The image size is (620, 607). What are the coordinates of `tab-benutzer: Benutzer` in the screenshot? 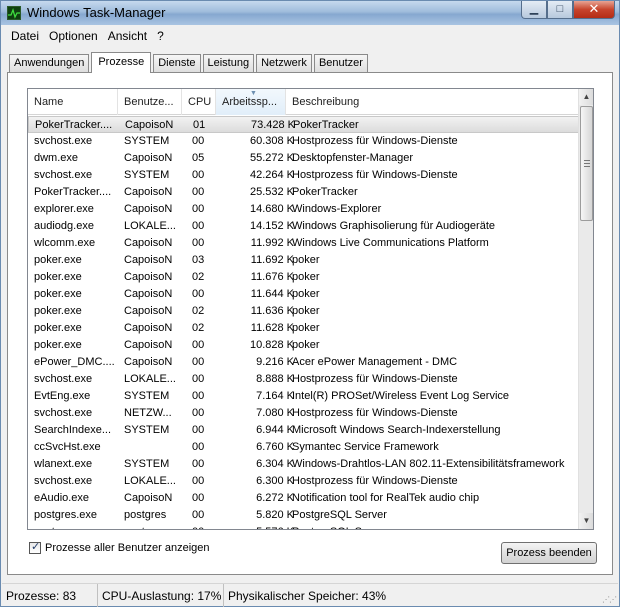 It's located at (340, 63).